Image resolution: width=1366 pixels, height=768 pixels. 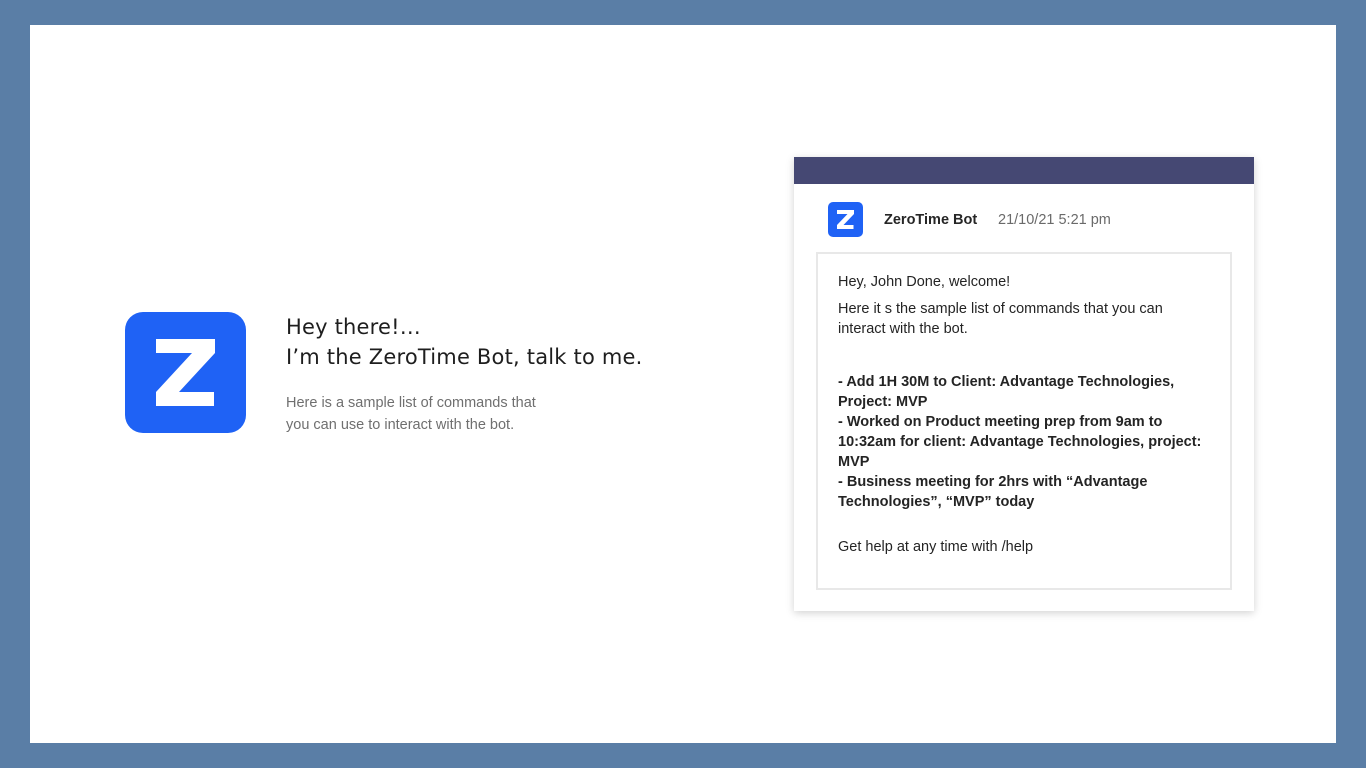 I want to click on bot-avatar-icon, so click(x=845, y=219).